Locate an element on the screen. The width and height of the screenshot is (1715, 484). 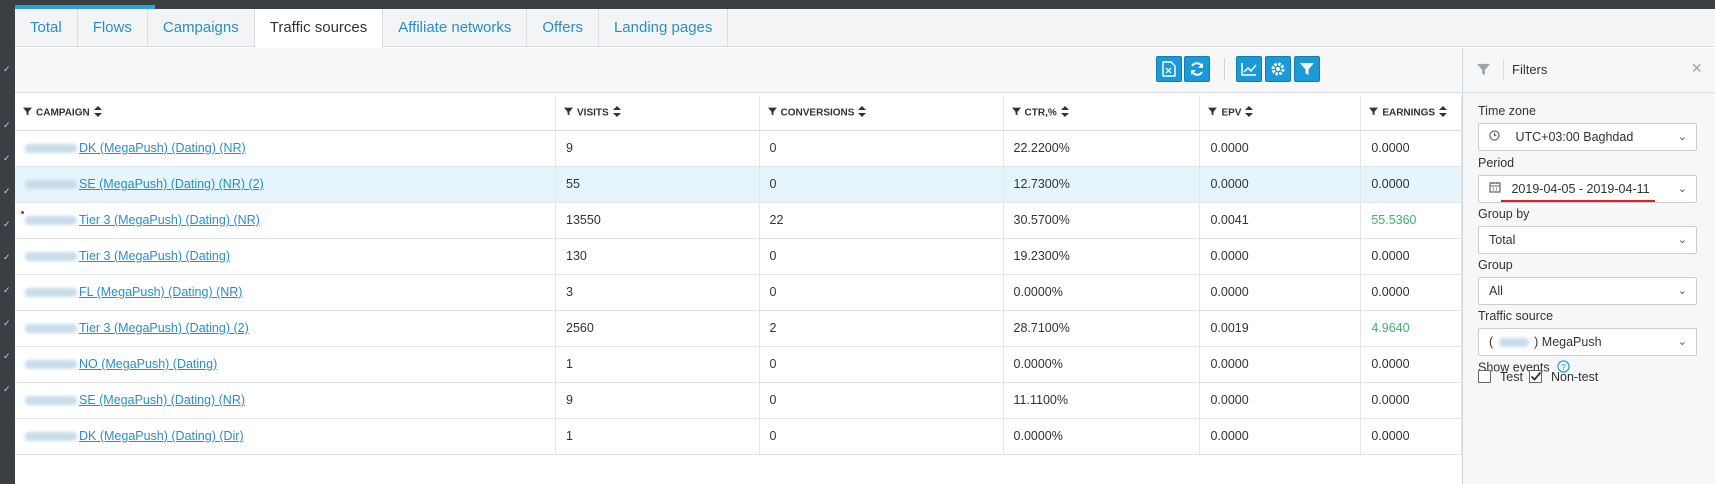
campaign-link: Tier 3 (MegaPush) (Dating) (2) is located at coordinates (164, 328).